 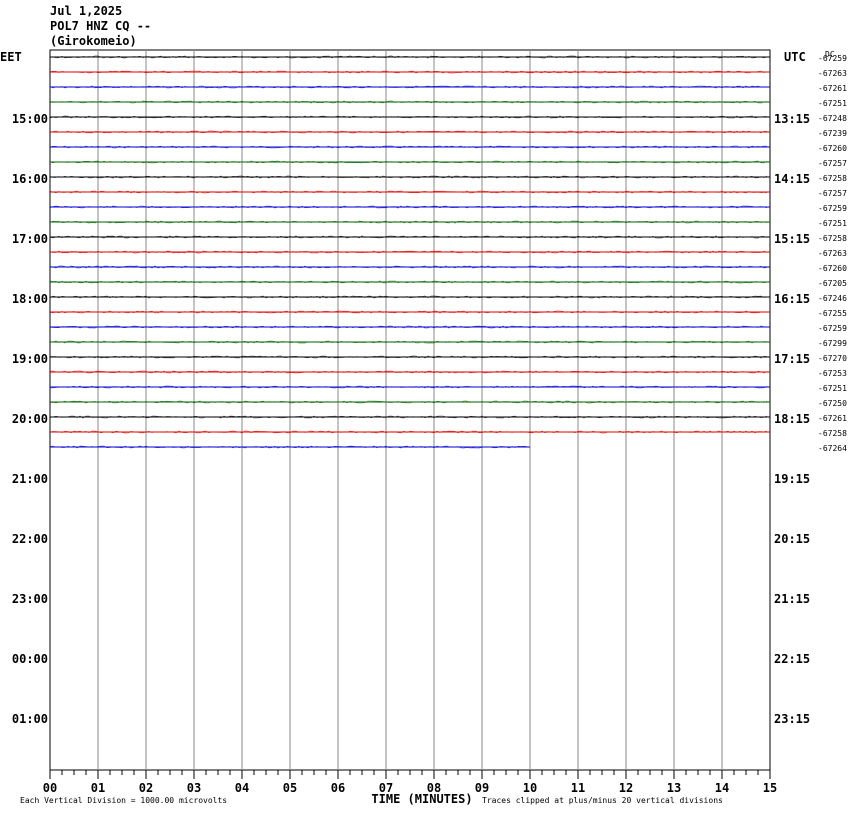 I want to click on x-tick-label: 03, so click(x=194, y=788).